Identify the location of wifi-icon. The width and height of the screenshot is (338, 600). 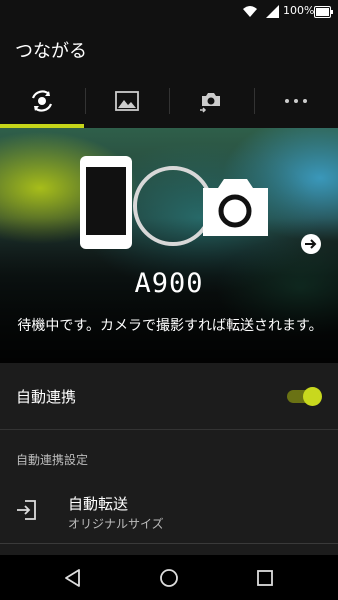
(250, 11).